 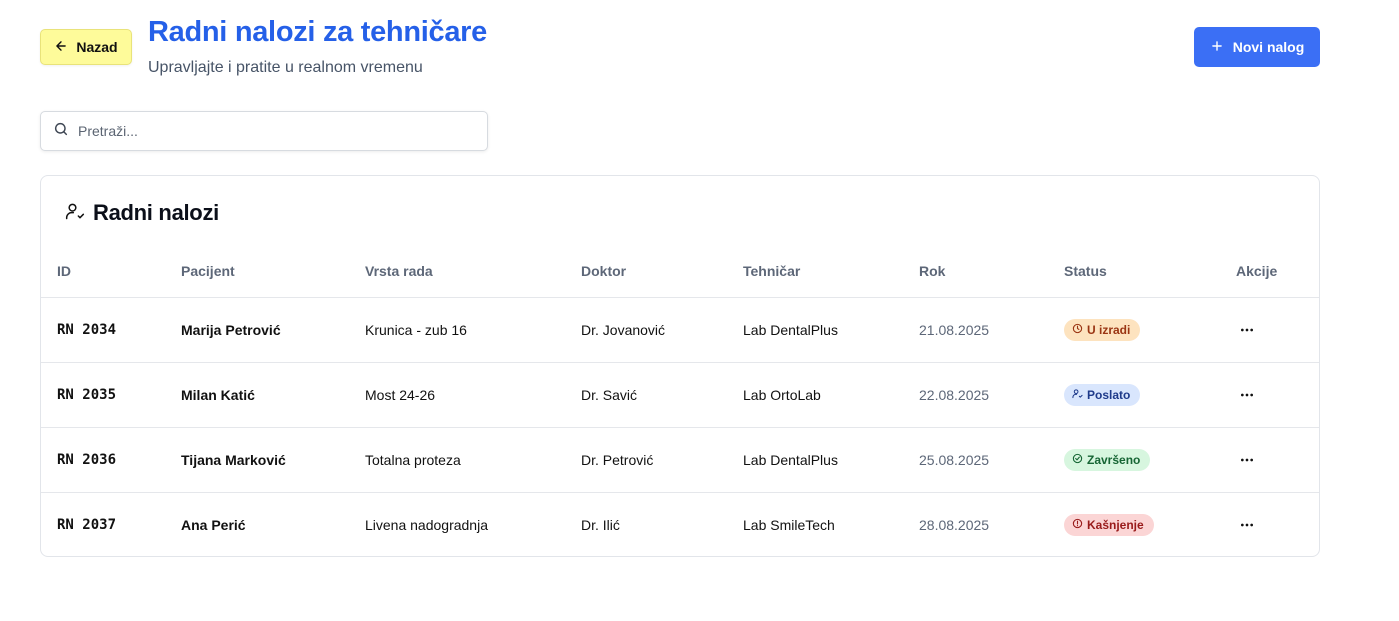 I want to click on status-cell: Završeno, so click(x=1134, y=459).